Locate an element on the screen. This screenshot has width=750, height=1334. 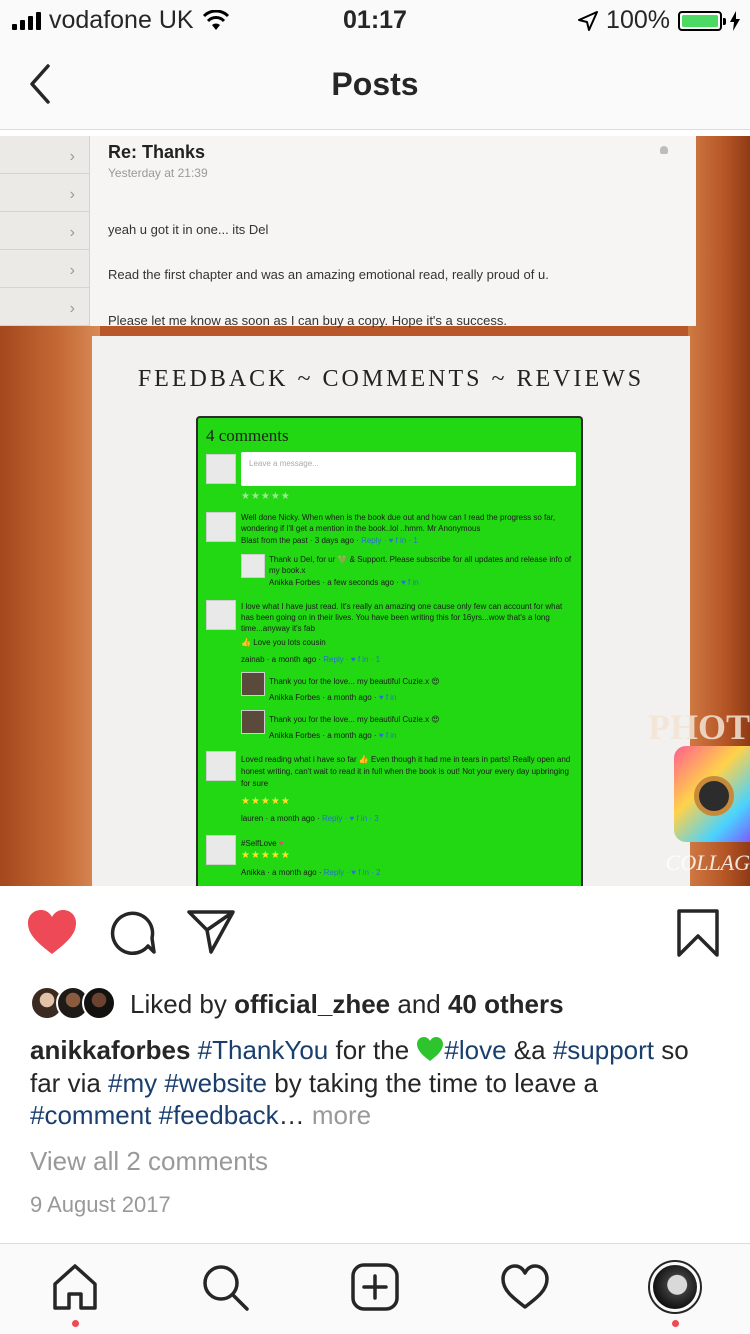
hashtag: #website is located at coordinates (215, 1083).